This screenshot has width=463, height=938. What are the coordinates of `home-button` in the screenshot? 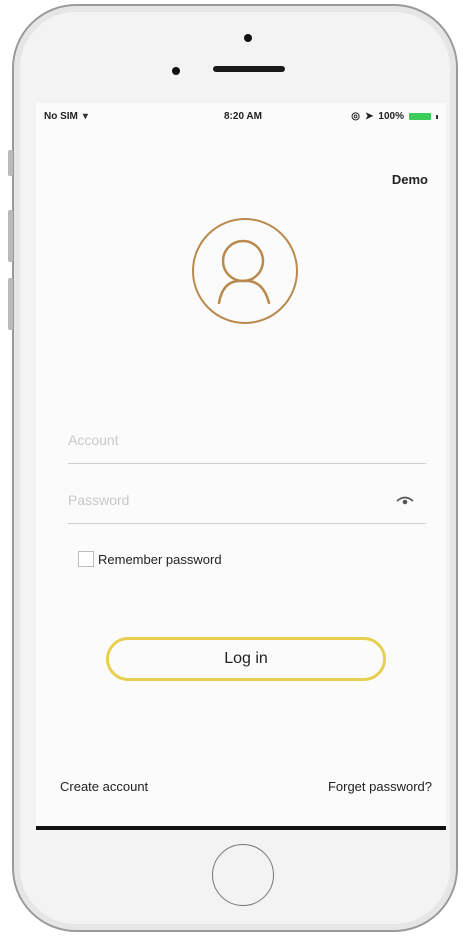 It's located at (243, 875).